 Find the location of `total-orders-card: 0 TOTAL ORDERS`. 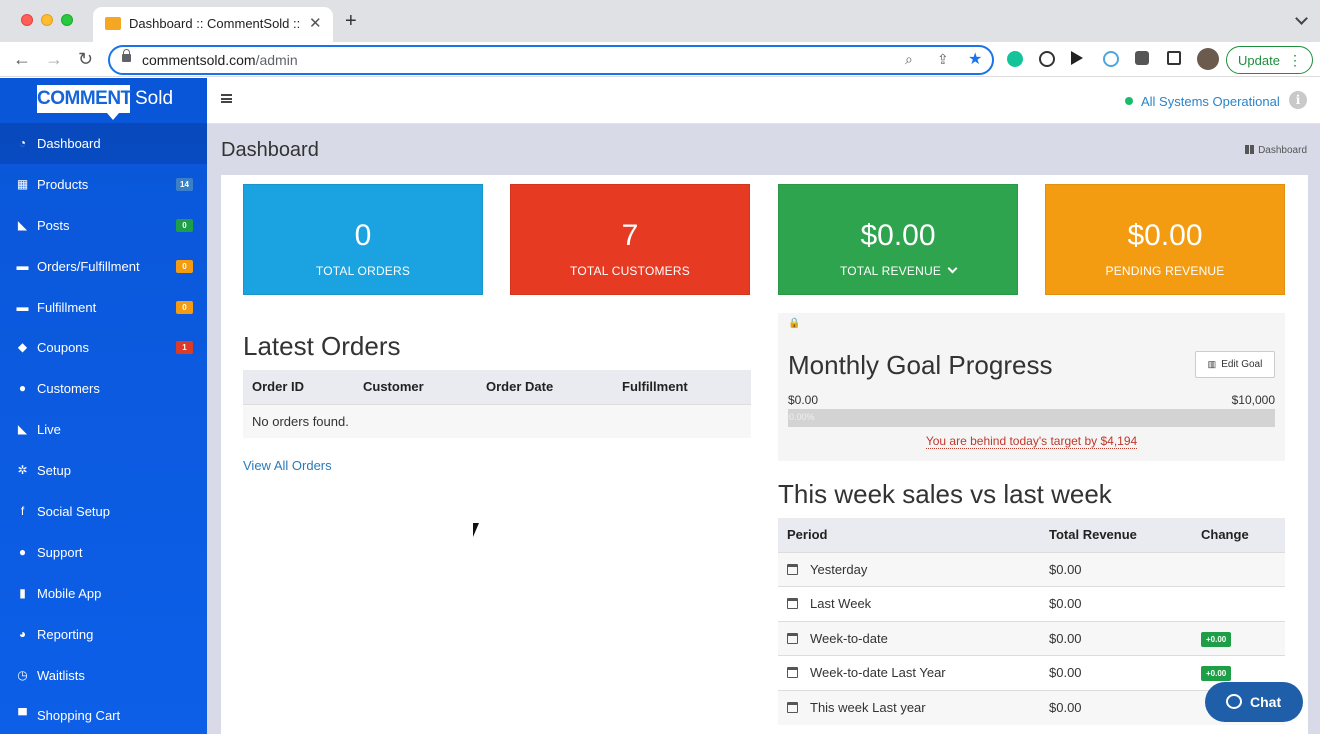

total-orders-card: 0 TOTAL ORDERS is located at coordinates (363, 239).